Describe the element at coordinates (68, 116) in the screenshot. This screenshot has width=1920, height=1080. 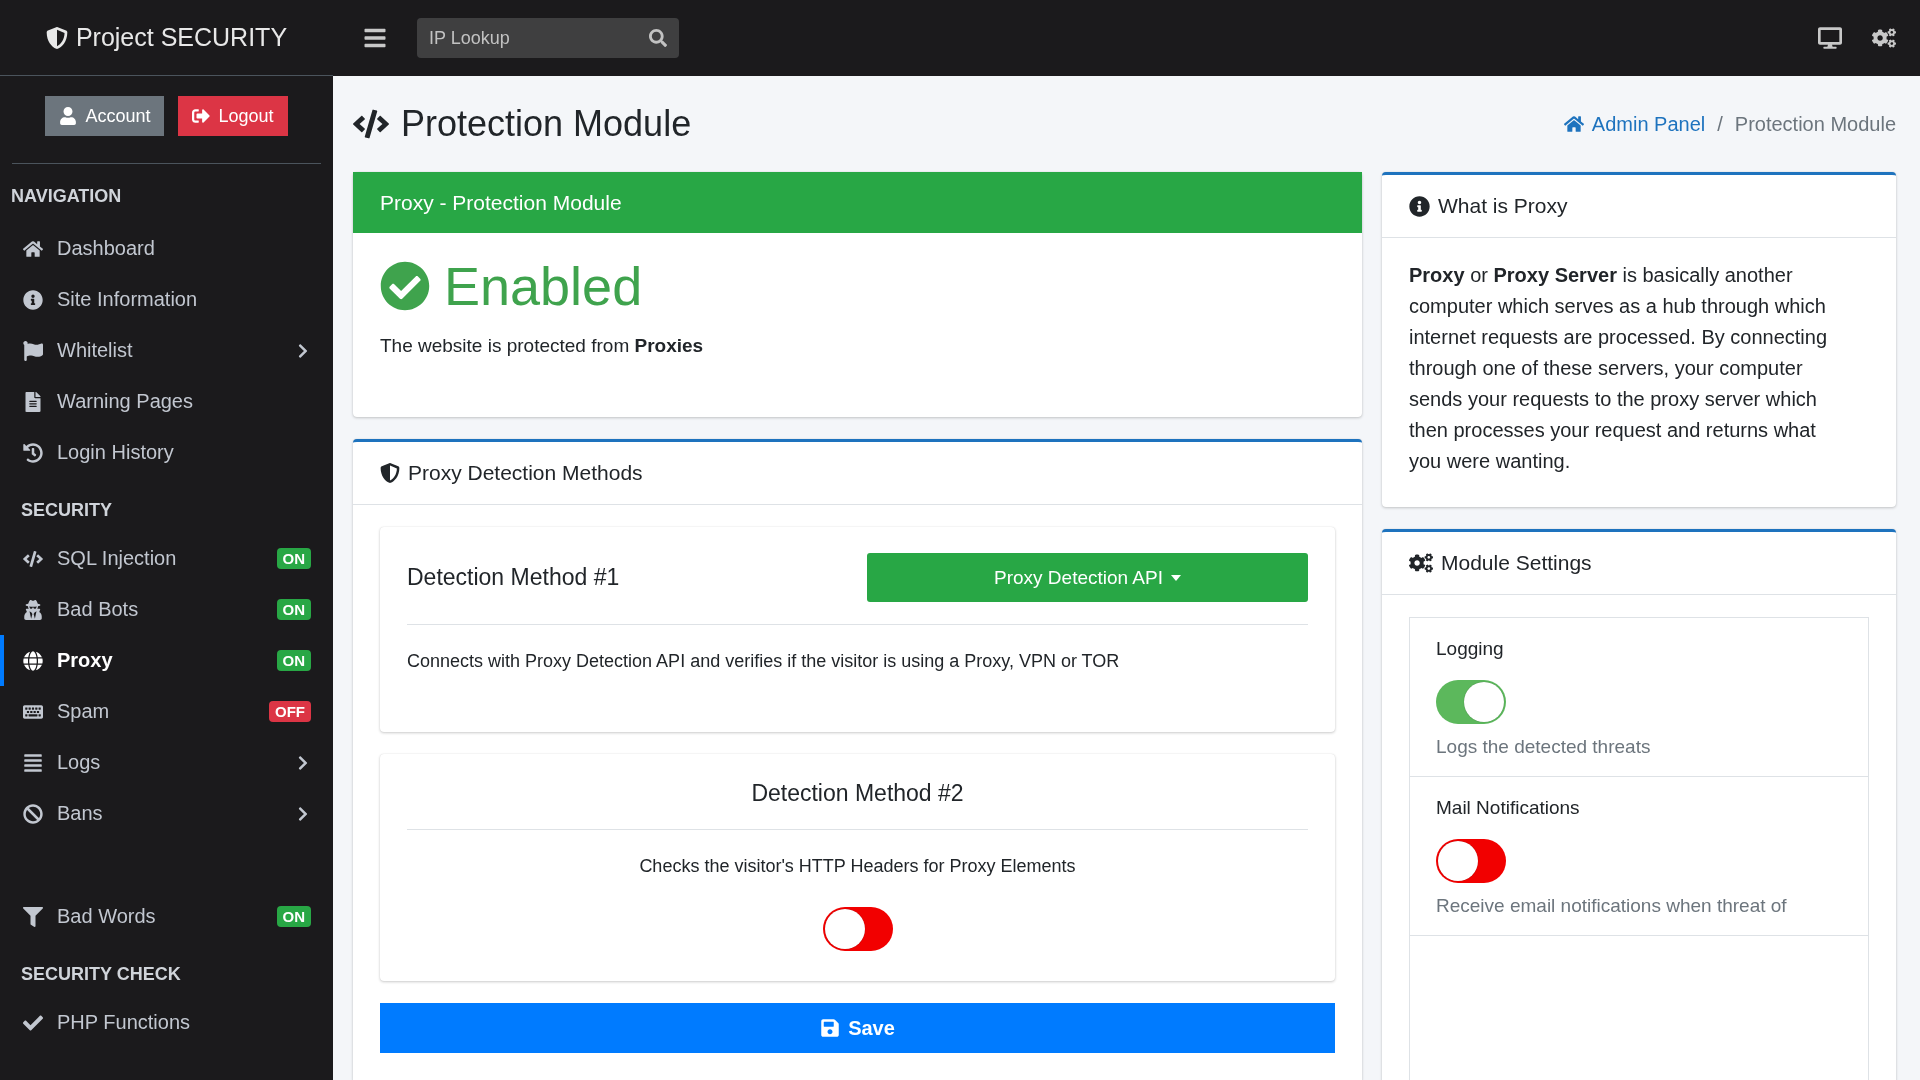
I see `user-icon` at that location.